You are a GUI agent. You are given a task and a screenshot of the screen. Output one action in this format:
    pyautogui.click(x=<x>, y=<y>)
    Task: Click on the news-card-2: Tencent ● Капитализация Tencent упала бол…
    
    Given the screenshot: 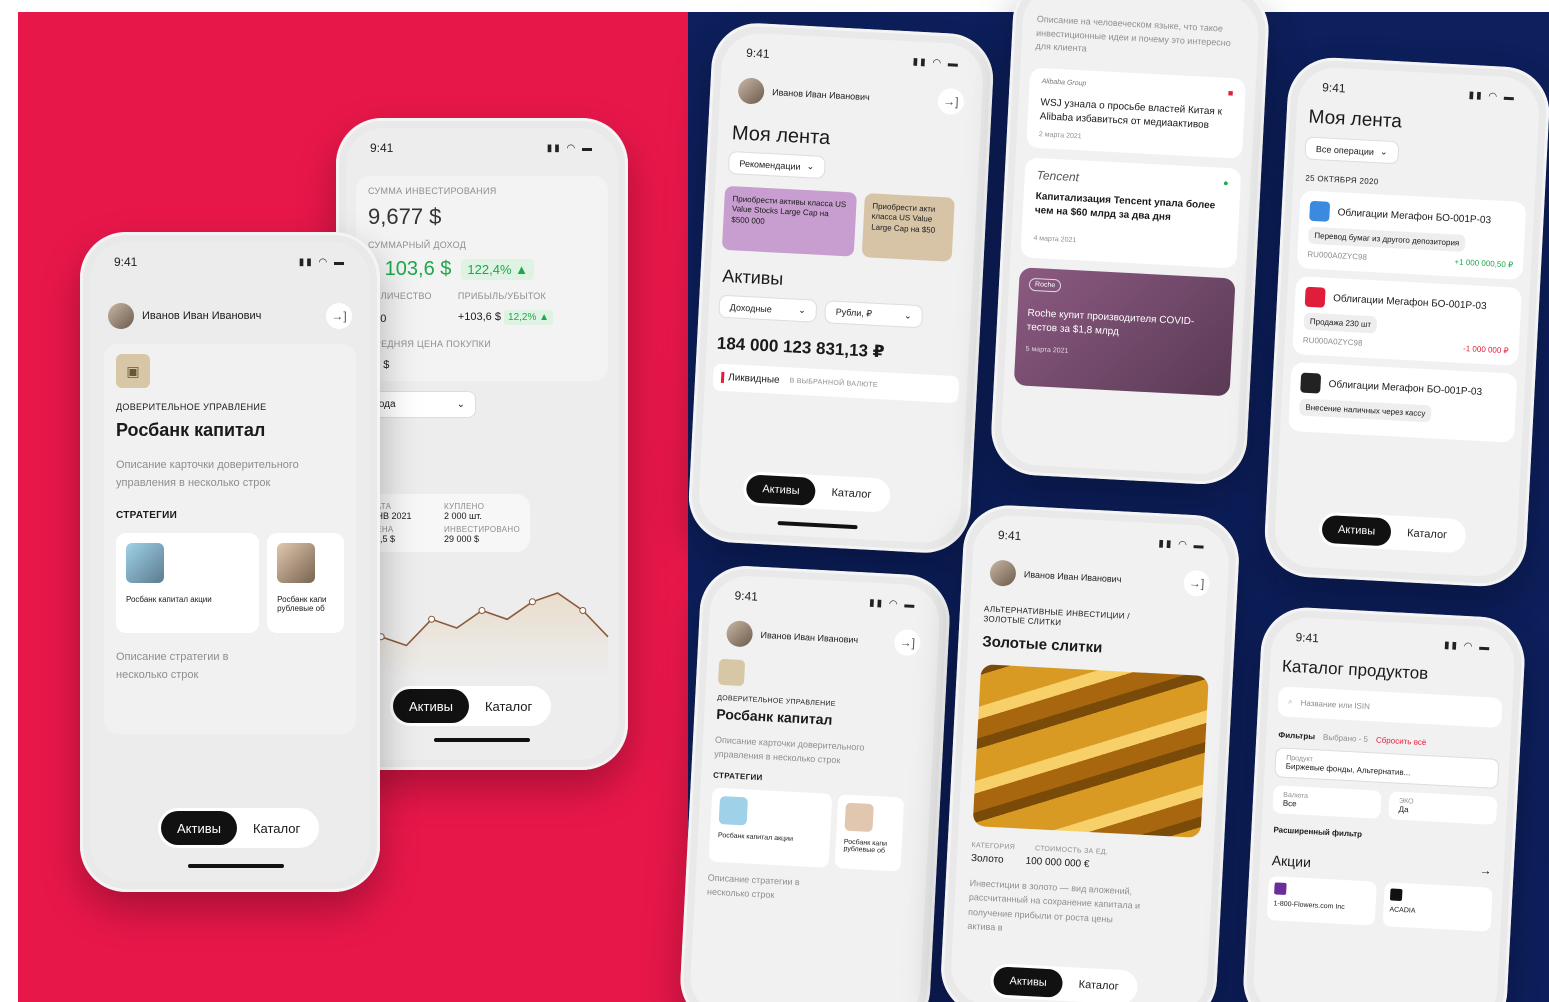 What is the action you would take?
    pyautogui.click(x=1131, y=212)
    